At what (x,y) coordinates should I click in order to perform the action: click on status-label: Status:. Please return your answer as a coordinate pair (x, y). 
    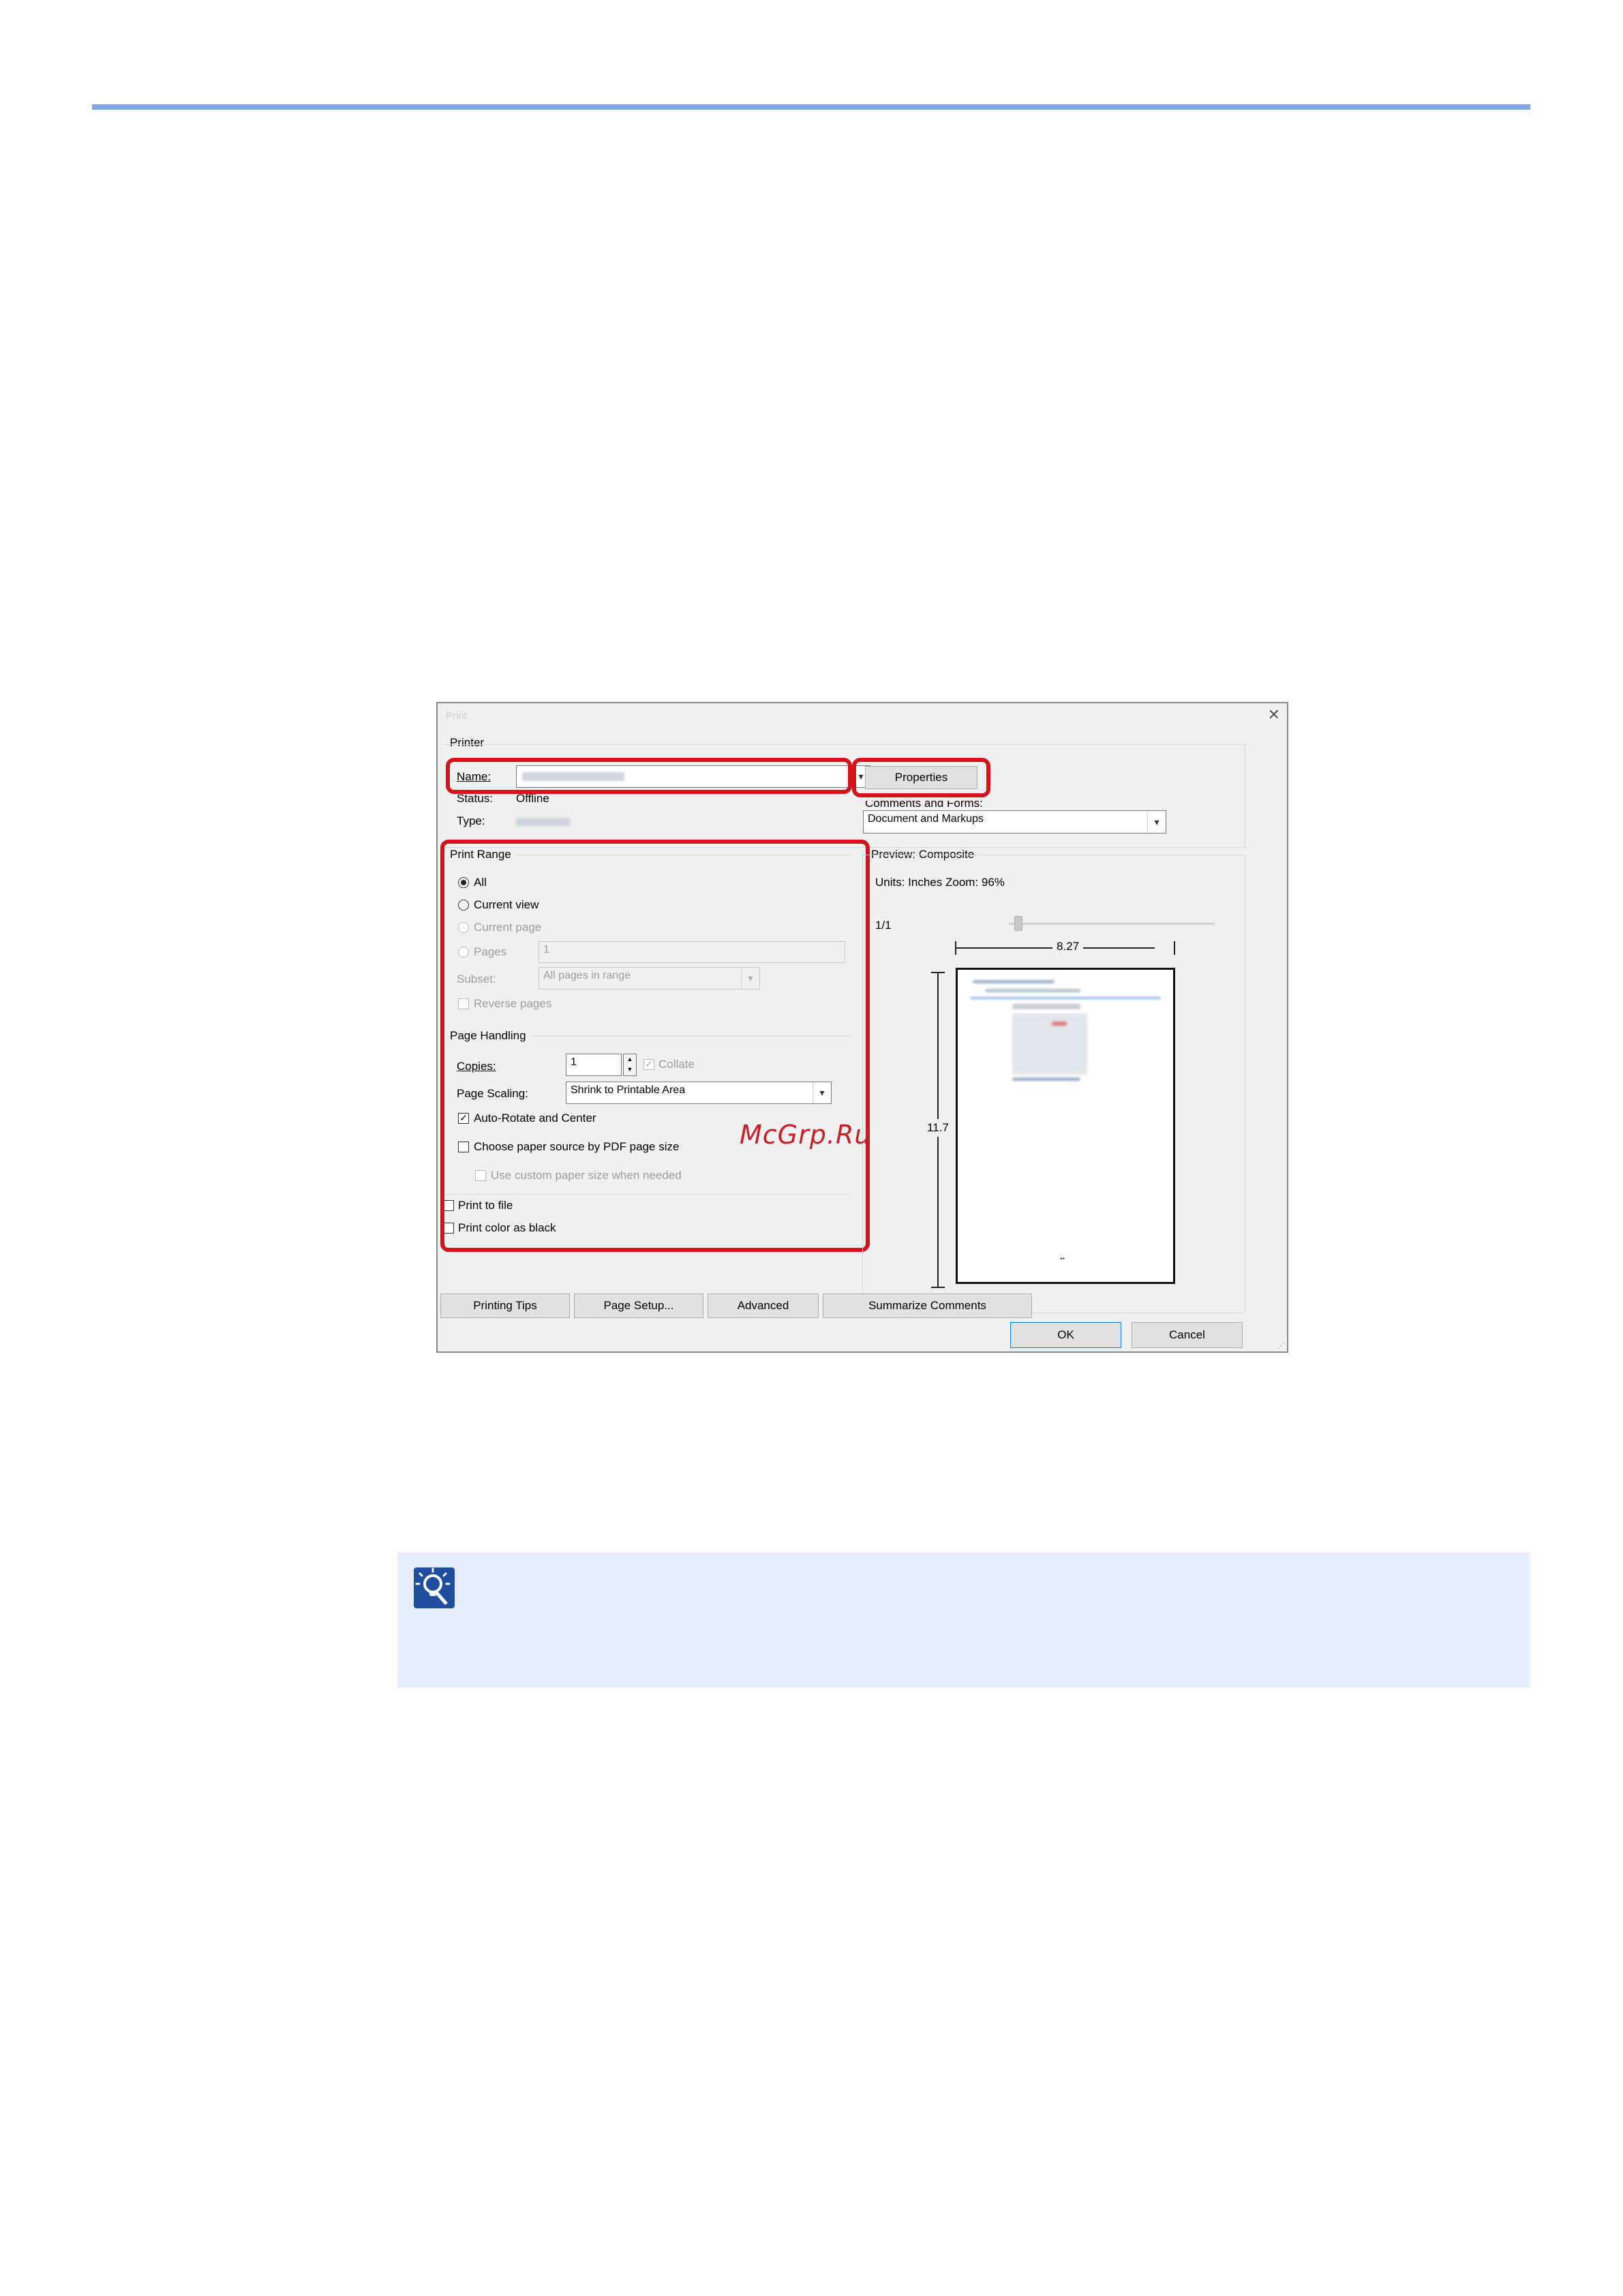
    Looking at the image, I should click on (475, 798).